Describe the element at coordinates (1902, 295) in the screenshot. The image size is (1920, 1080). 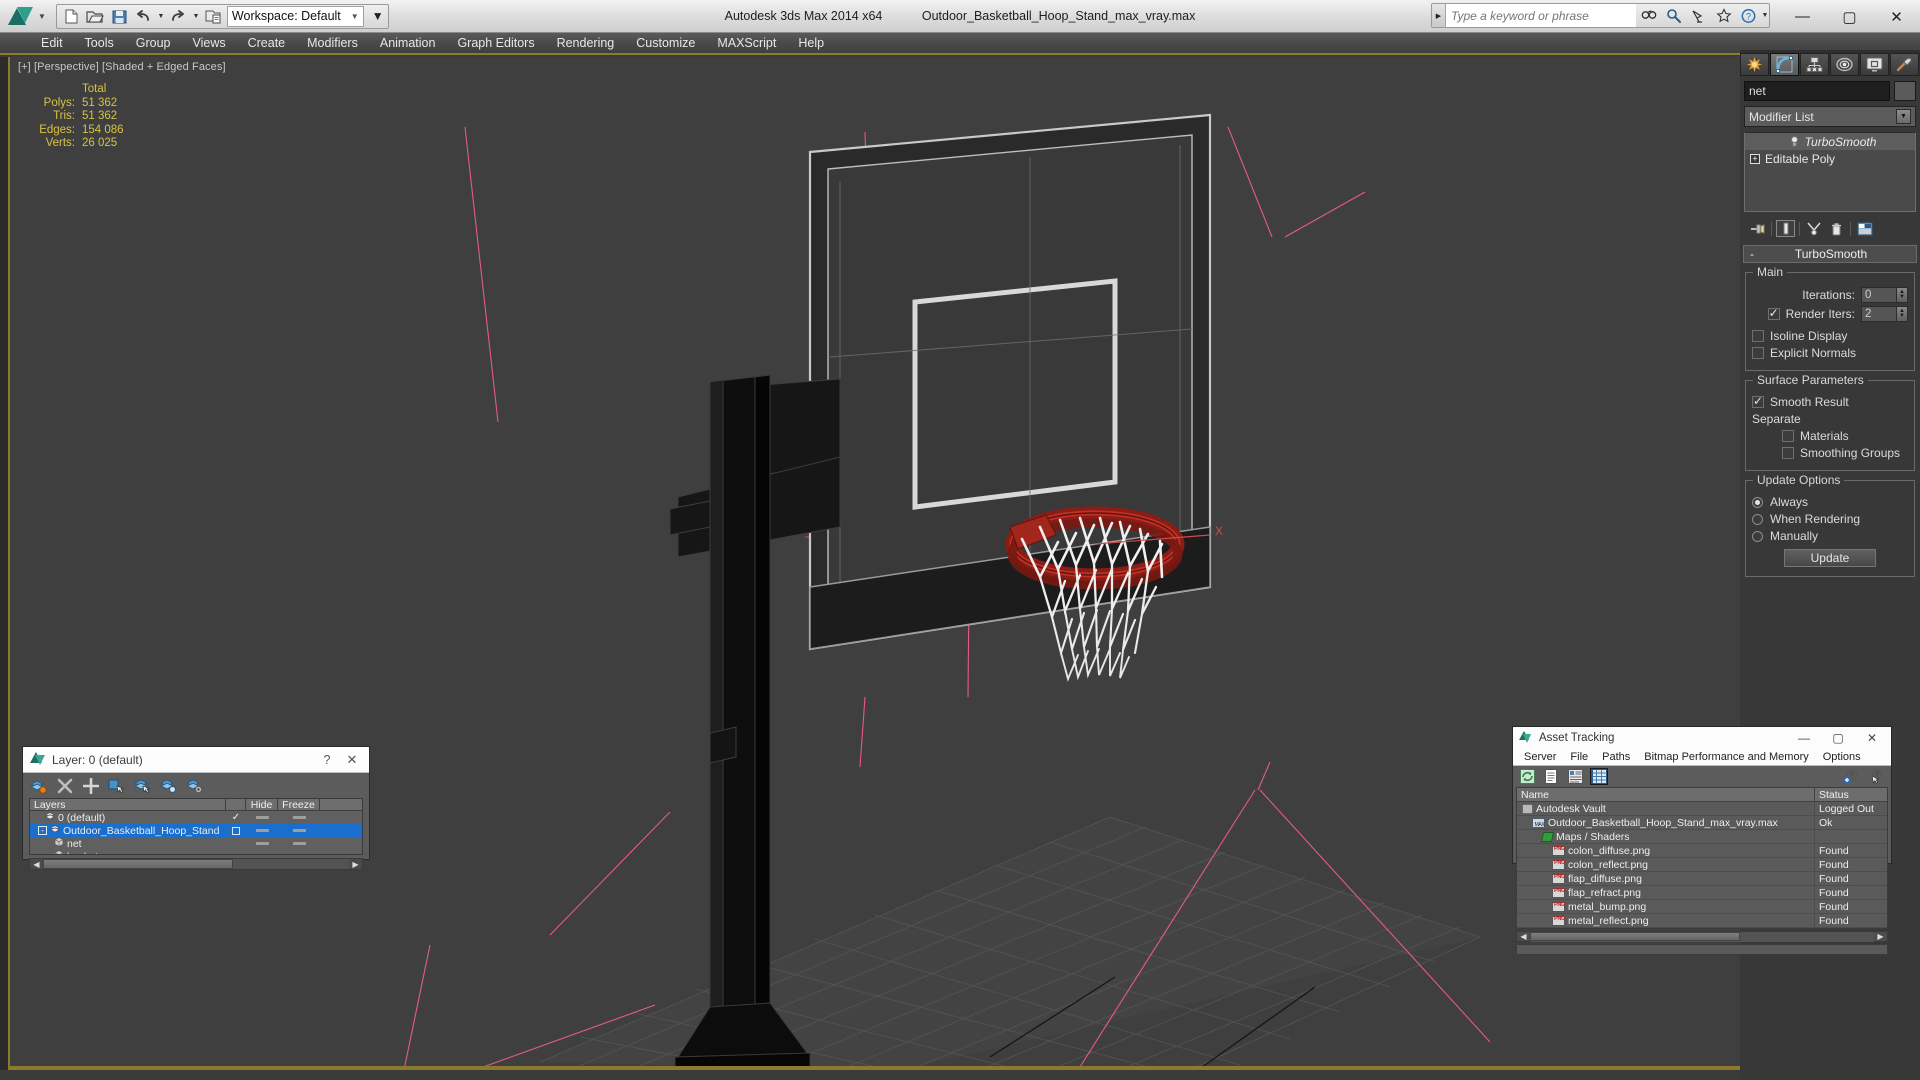
I see `iterations-spin-arrows-icon: ▲ ▼` at that location.